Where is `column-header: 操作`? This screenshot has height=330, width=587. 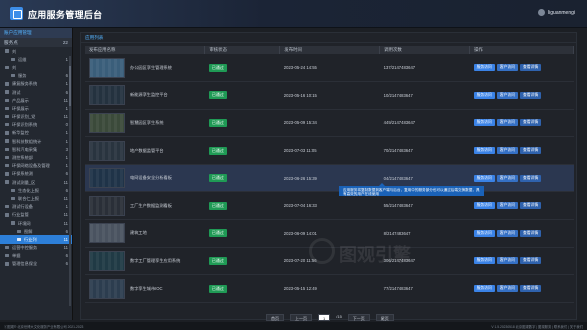 column-header: 操作 is located at coordinates (521, 50).